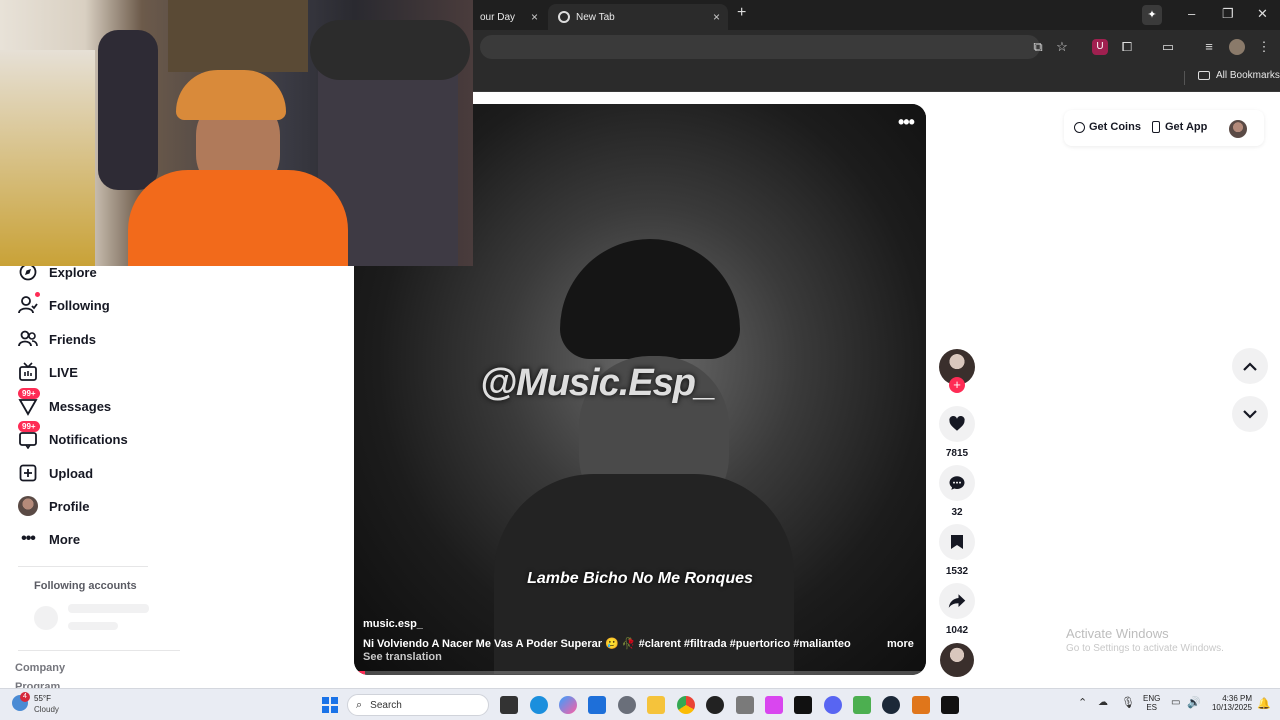  I want to click on settings-icon, so click(627, 705).